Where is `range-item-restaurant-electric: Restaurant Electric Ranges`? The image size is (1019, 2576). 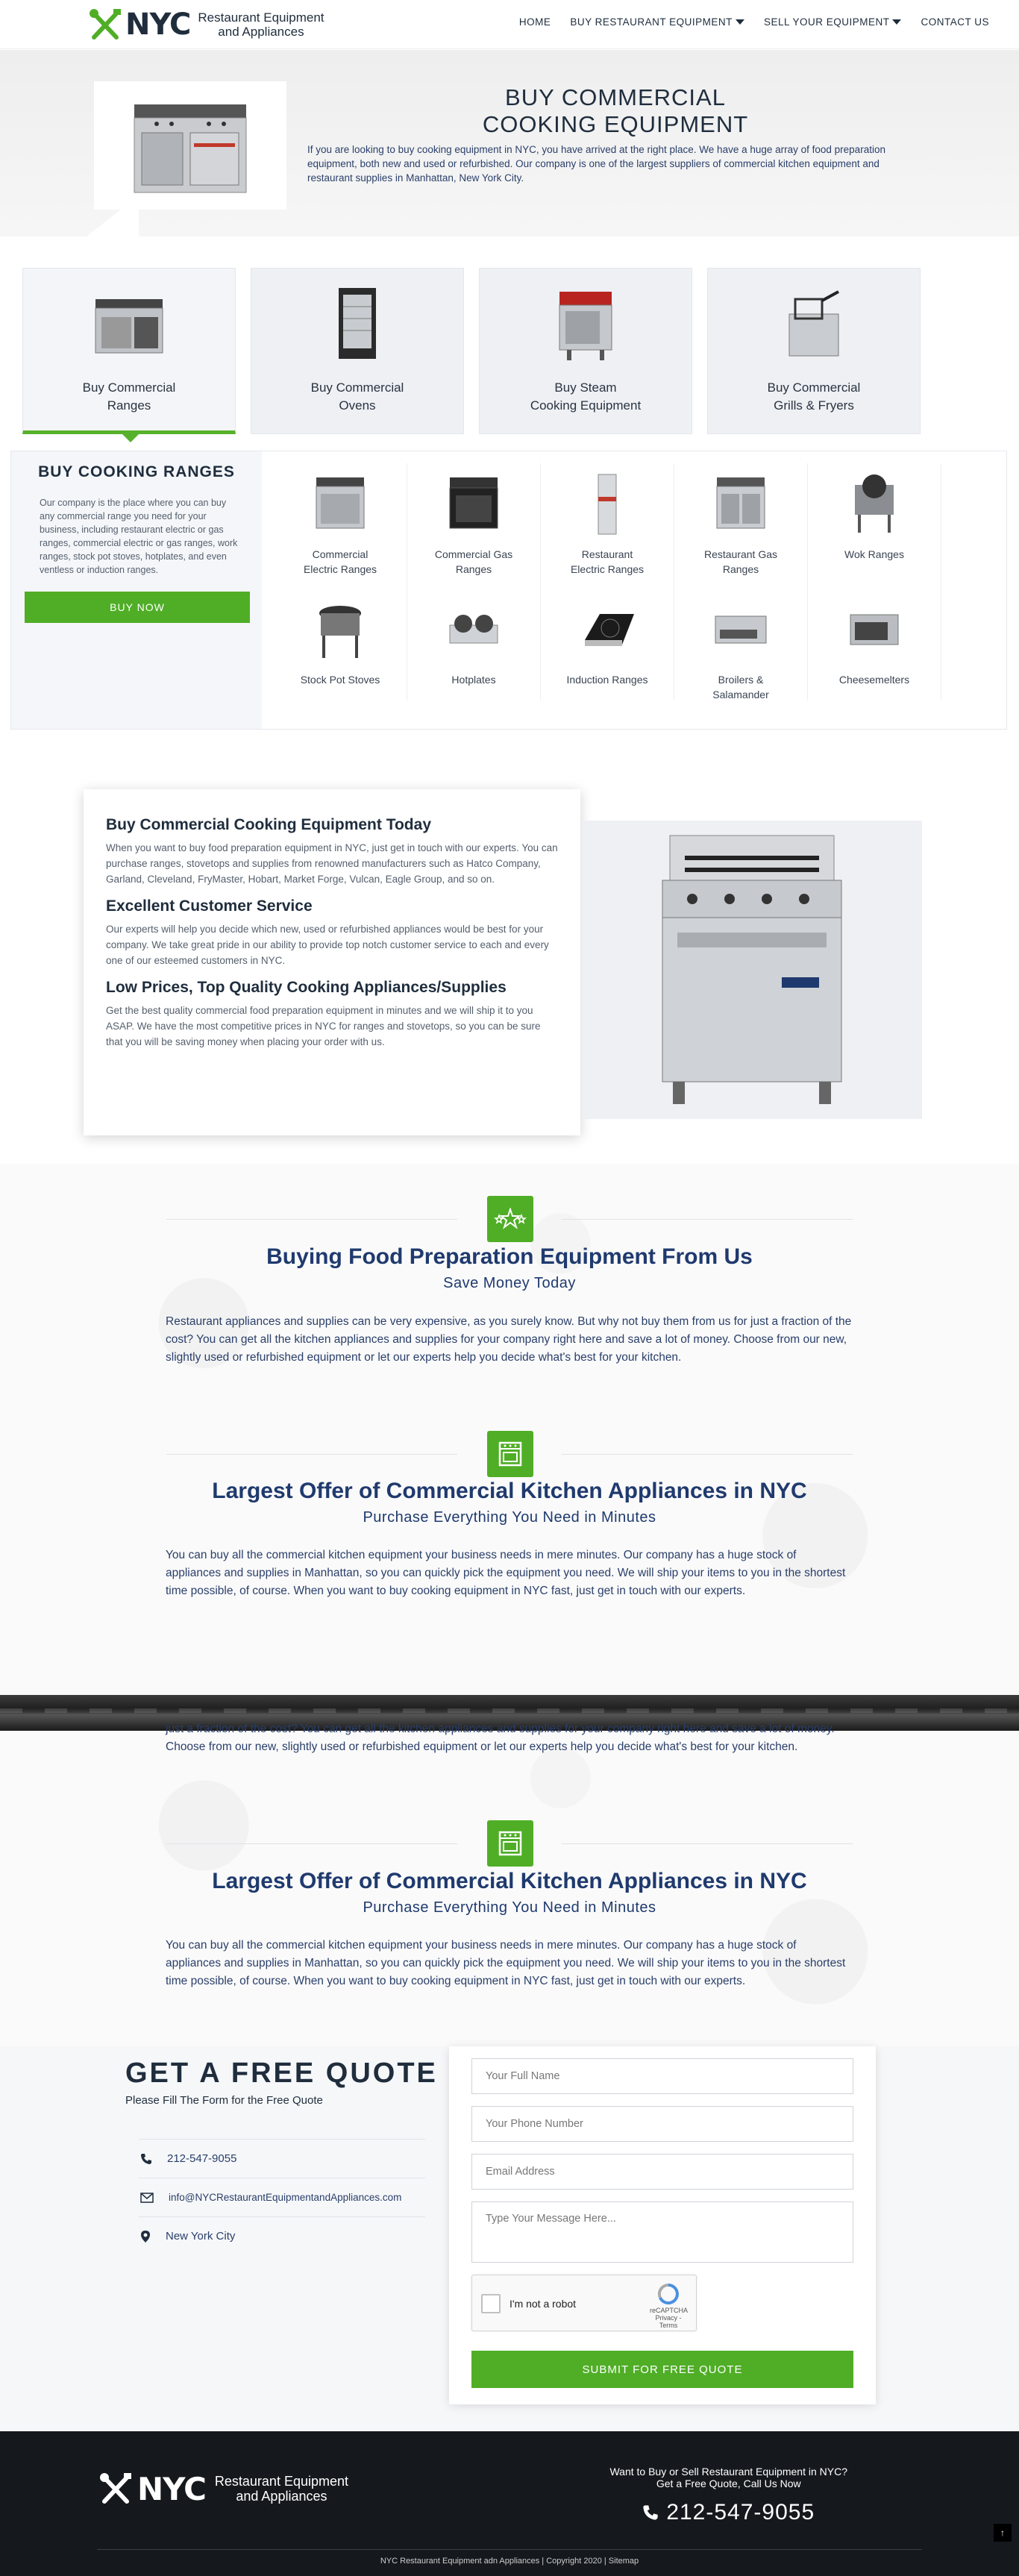 range-item-restaurant-electric: Restaurant Electric Ranges is located at coordinates (607, 526).